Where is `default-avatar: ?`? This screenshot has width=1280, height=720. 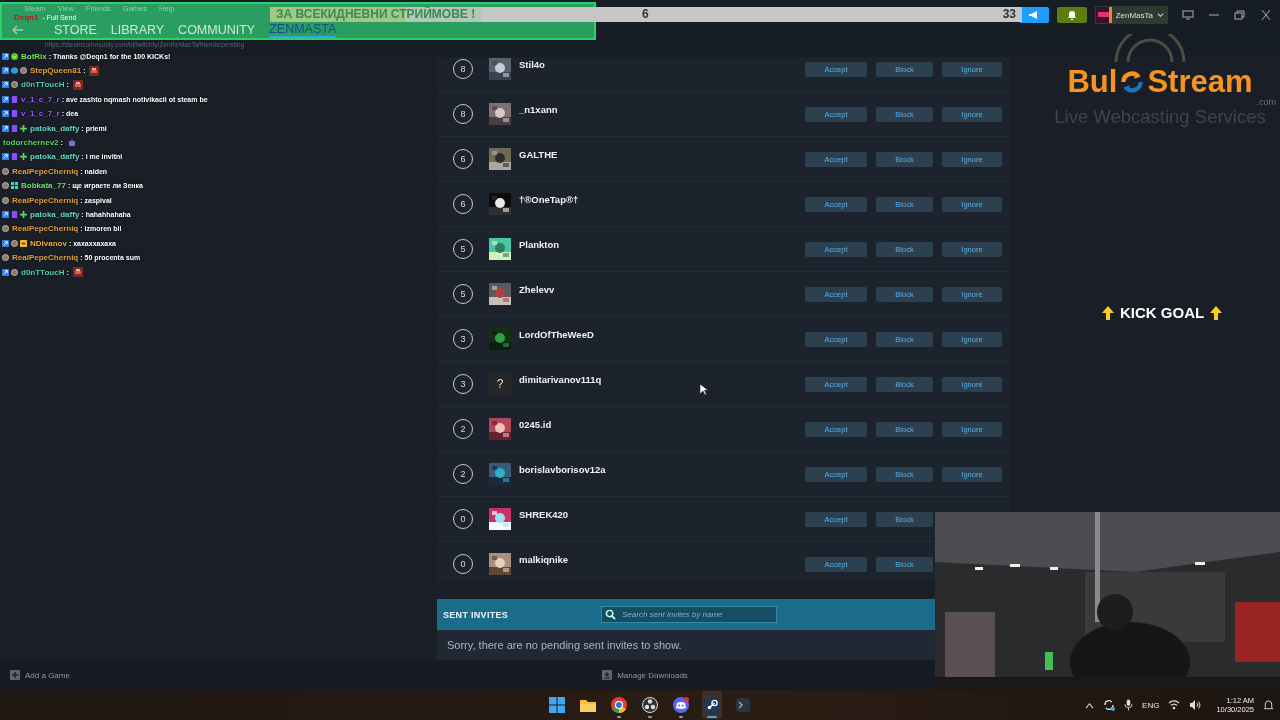 default-avatar: ? is located at coordinates (500, 384).